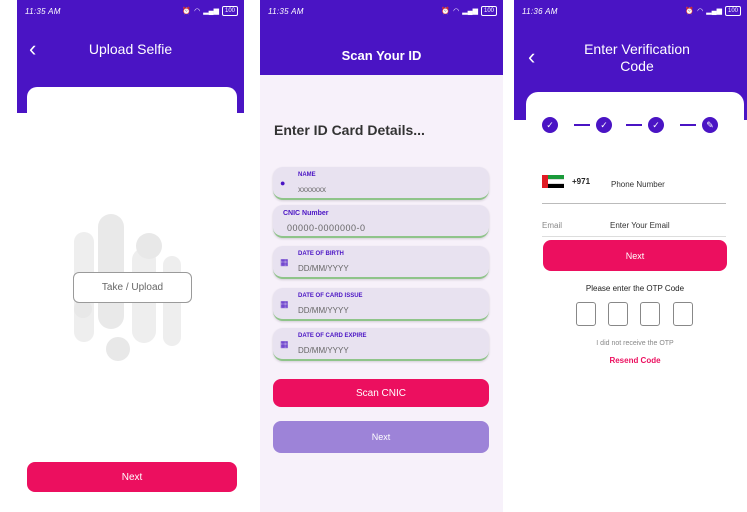 The width and height of the screenshot is (747, 512). Describe the element at coordinates (635, 360) in the screenshot. I see `resend-code-link: Resend Code` at that location.